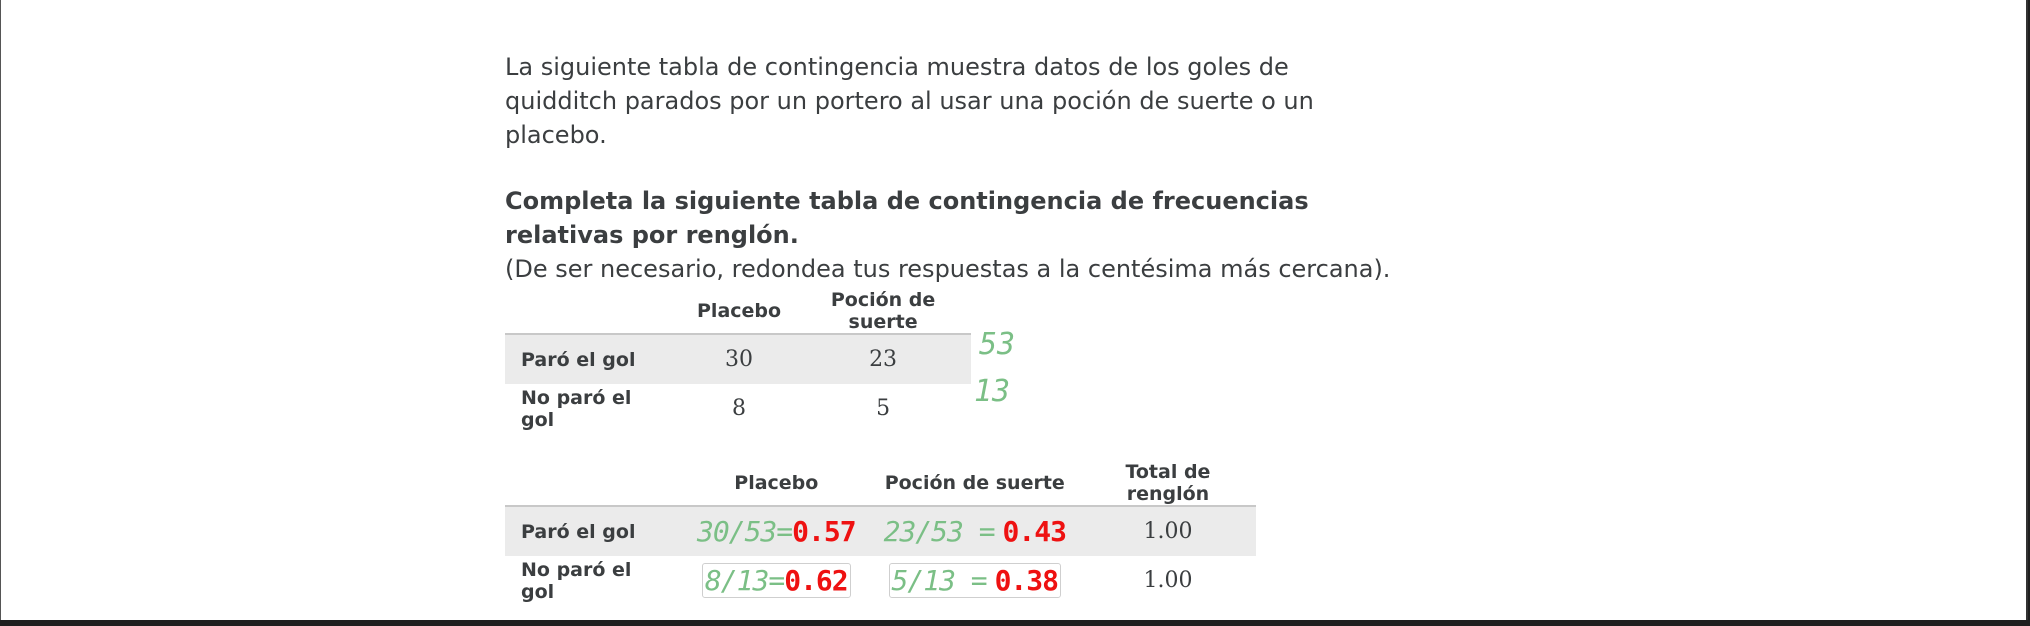 This screenshot has height=626, width=2030. I want to click on table-row: Paró el gol 30/53=0.57 23/53 = 0.43 1.00, so click(880, 531).